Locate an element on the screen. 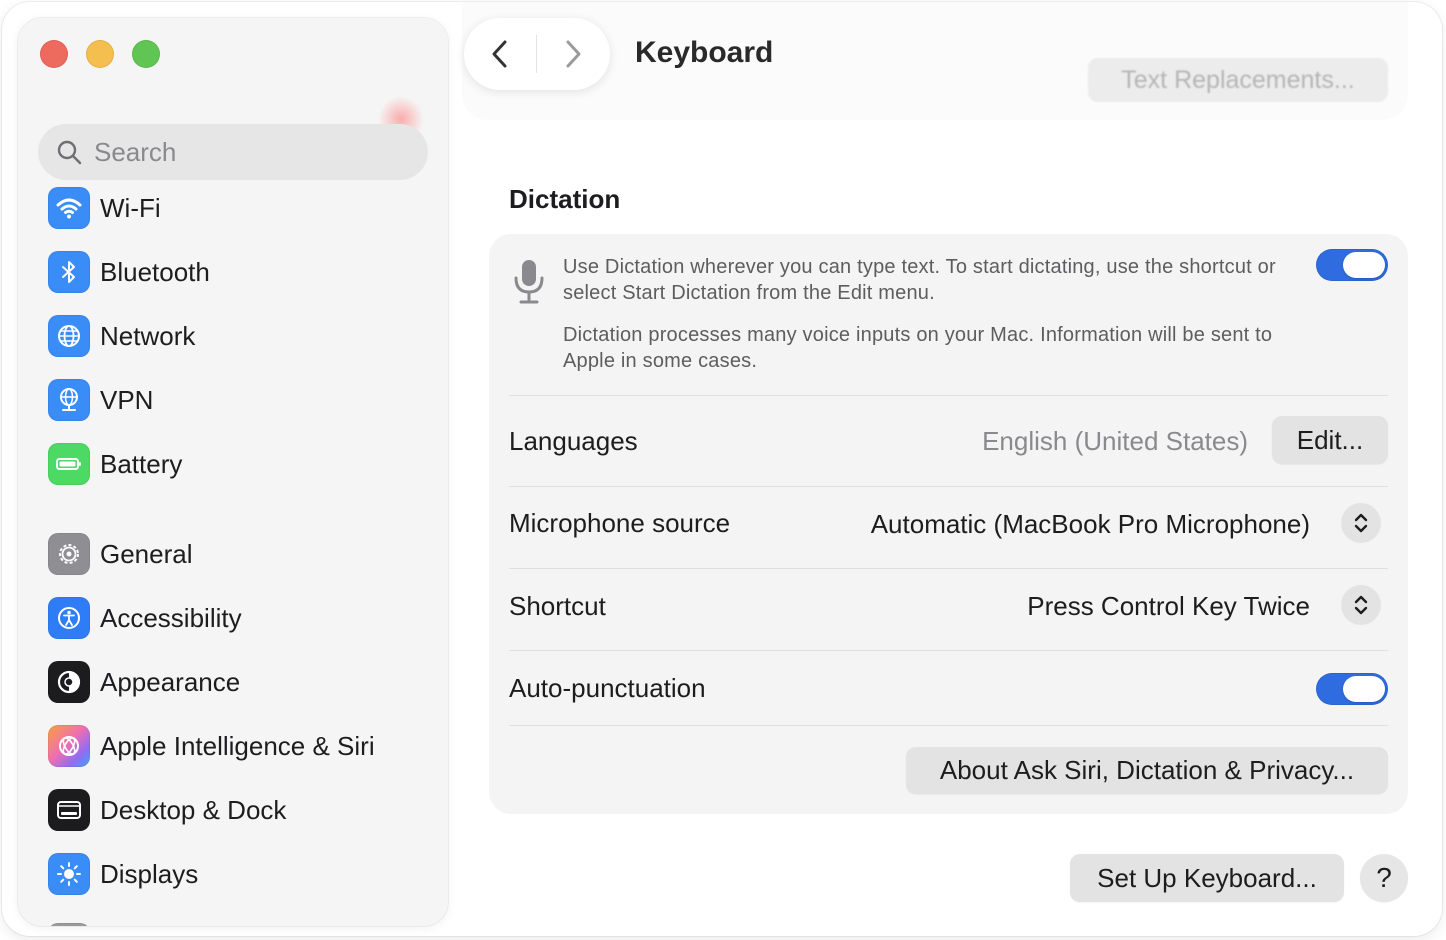  page-title: Keyboard is located at coordinates (704, 52).